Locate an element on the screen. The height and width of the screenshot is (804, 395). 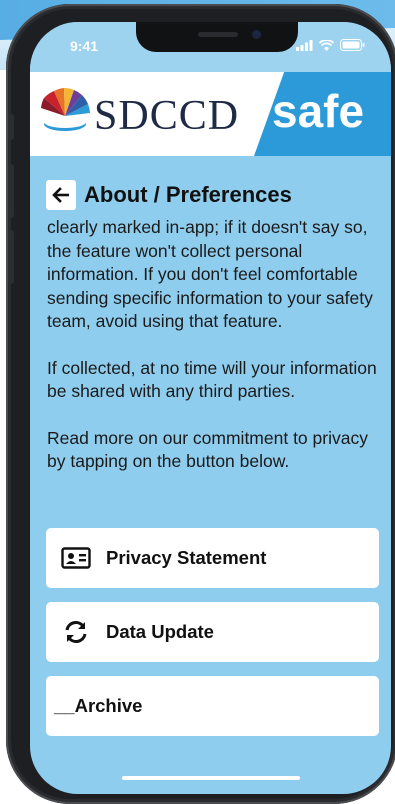
page-title-row: About / Preferences is located at coordinates (169, 195).